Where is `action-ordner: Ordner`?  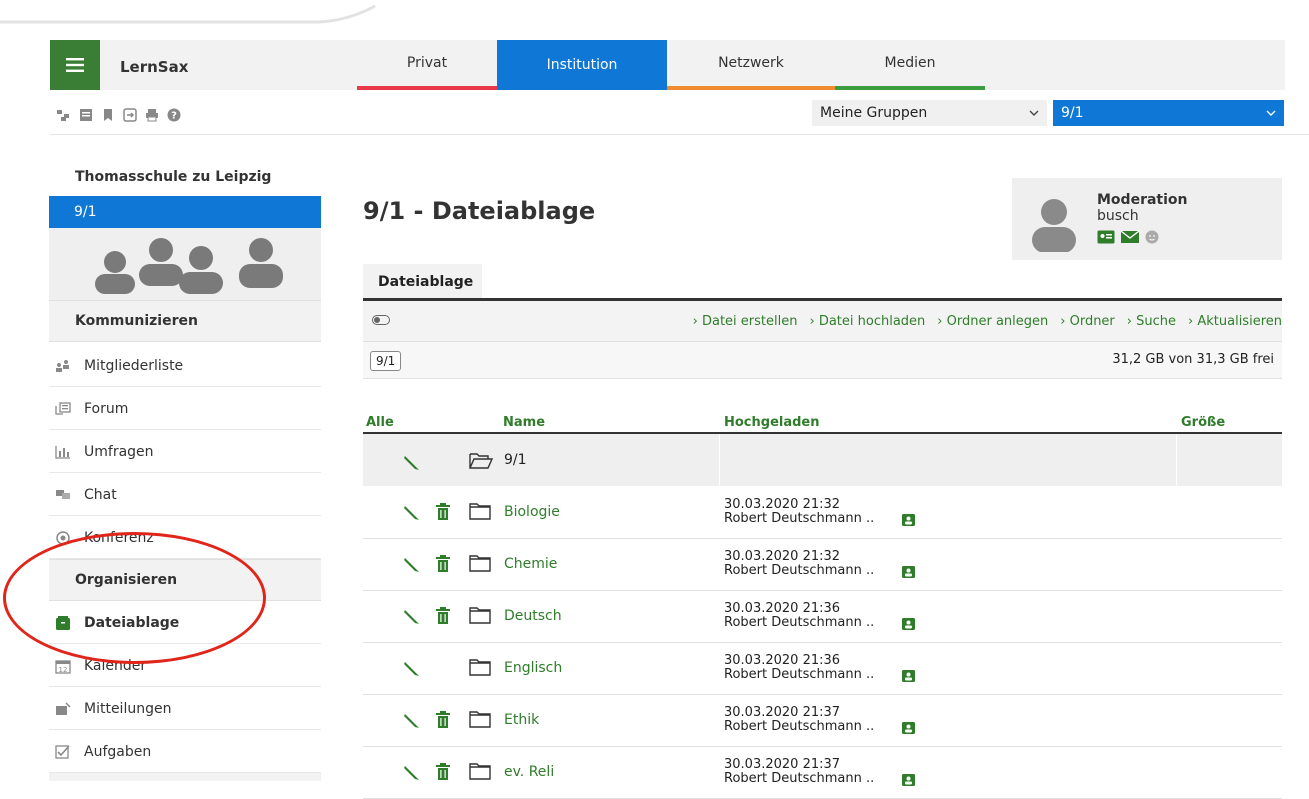
action-ordner: Ordner is located at coordinates (1087, 321).